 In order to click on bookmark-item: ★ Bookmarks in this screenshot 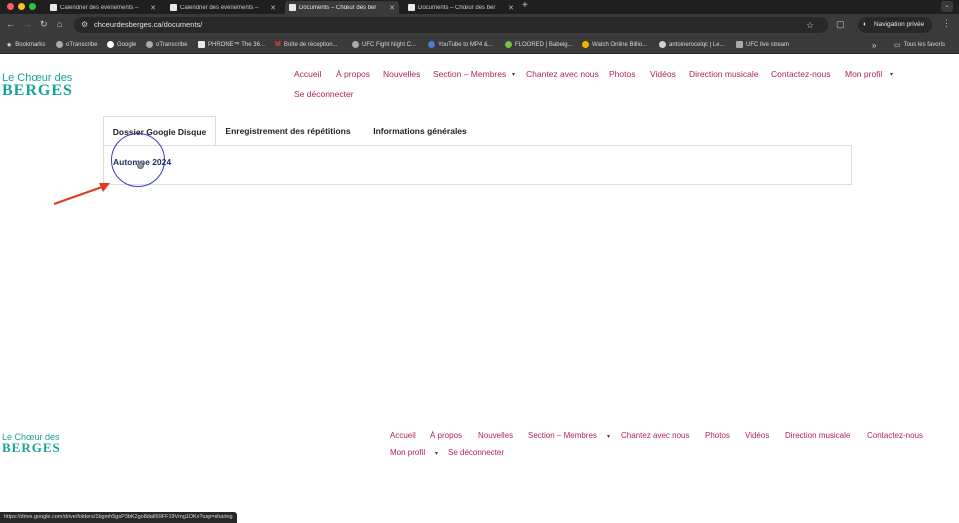, I will do `click(25, 45)`.